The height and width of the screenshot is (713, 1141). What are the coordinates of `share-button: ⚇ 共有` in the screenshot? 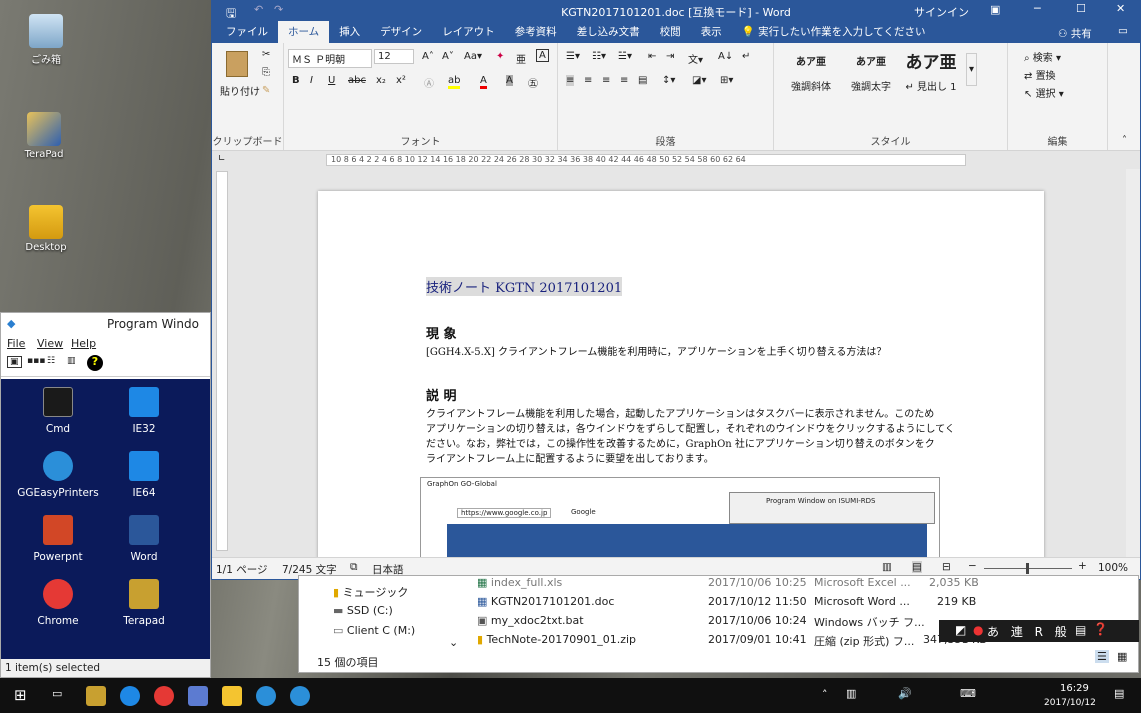 It's located at (1075, 33).